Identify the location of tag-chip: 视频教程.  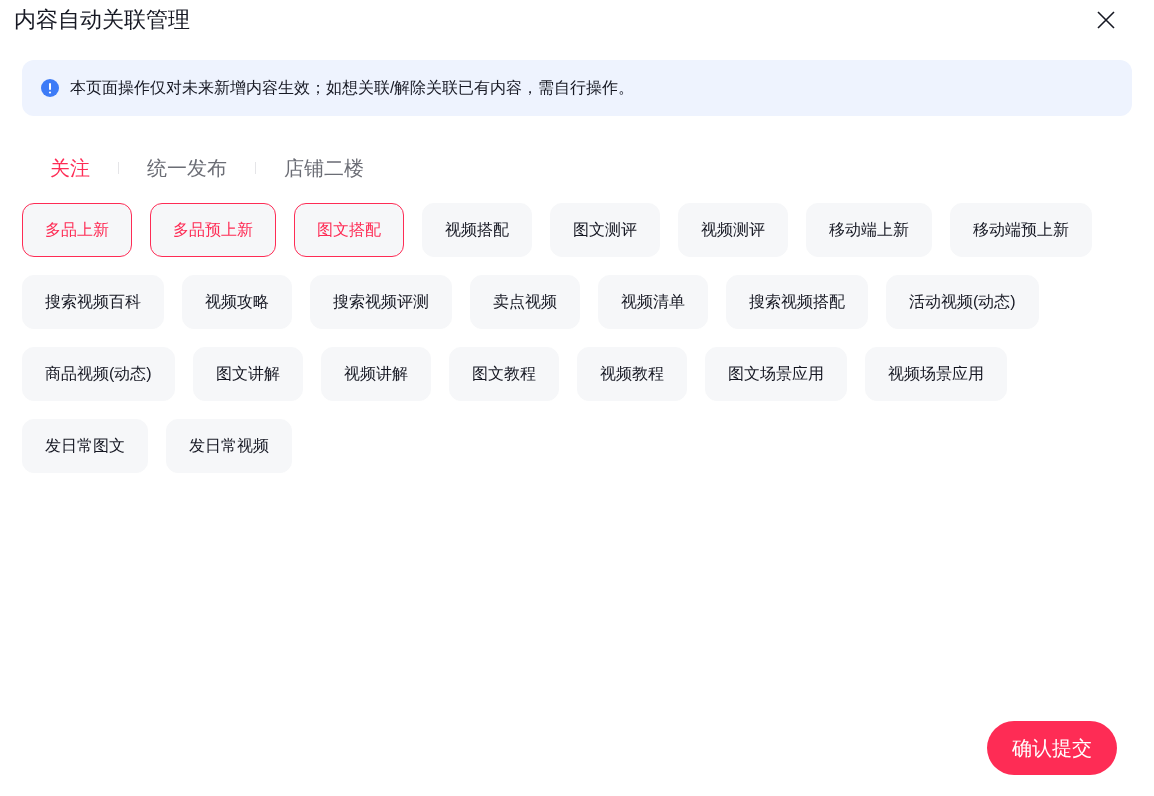
(631, 374).